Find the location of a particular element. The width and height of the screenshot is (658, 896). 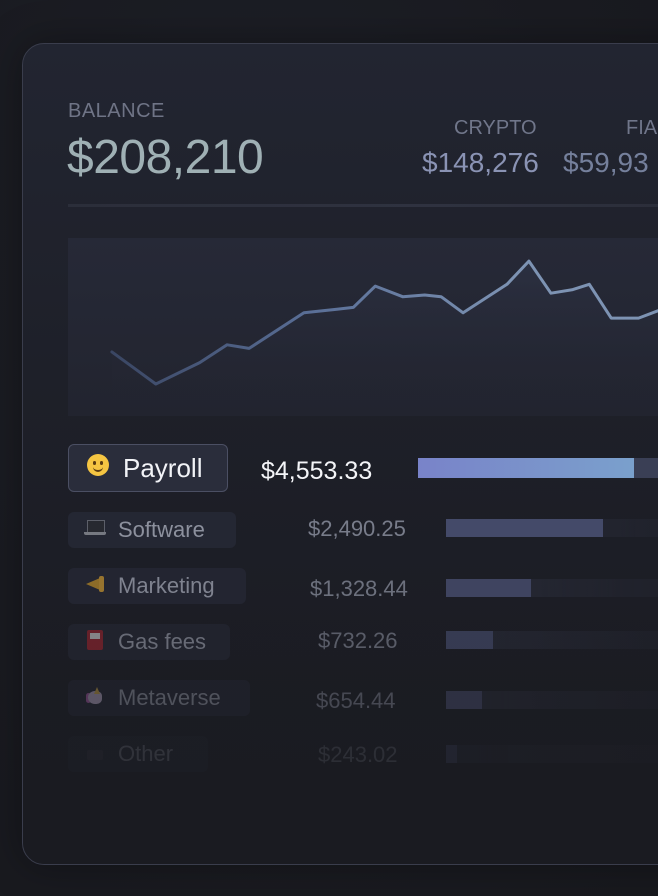

category-pill: Gas fees is located at coordinates (149, 642).